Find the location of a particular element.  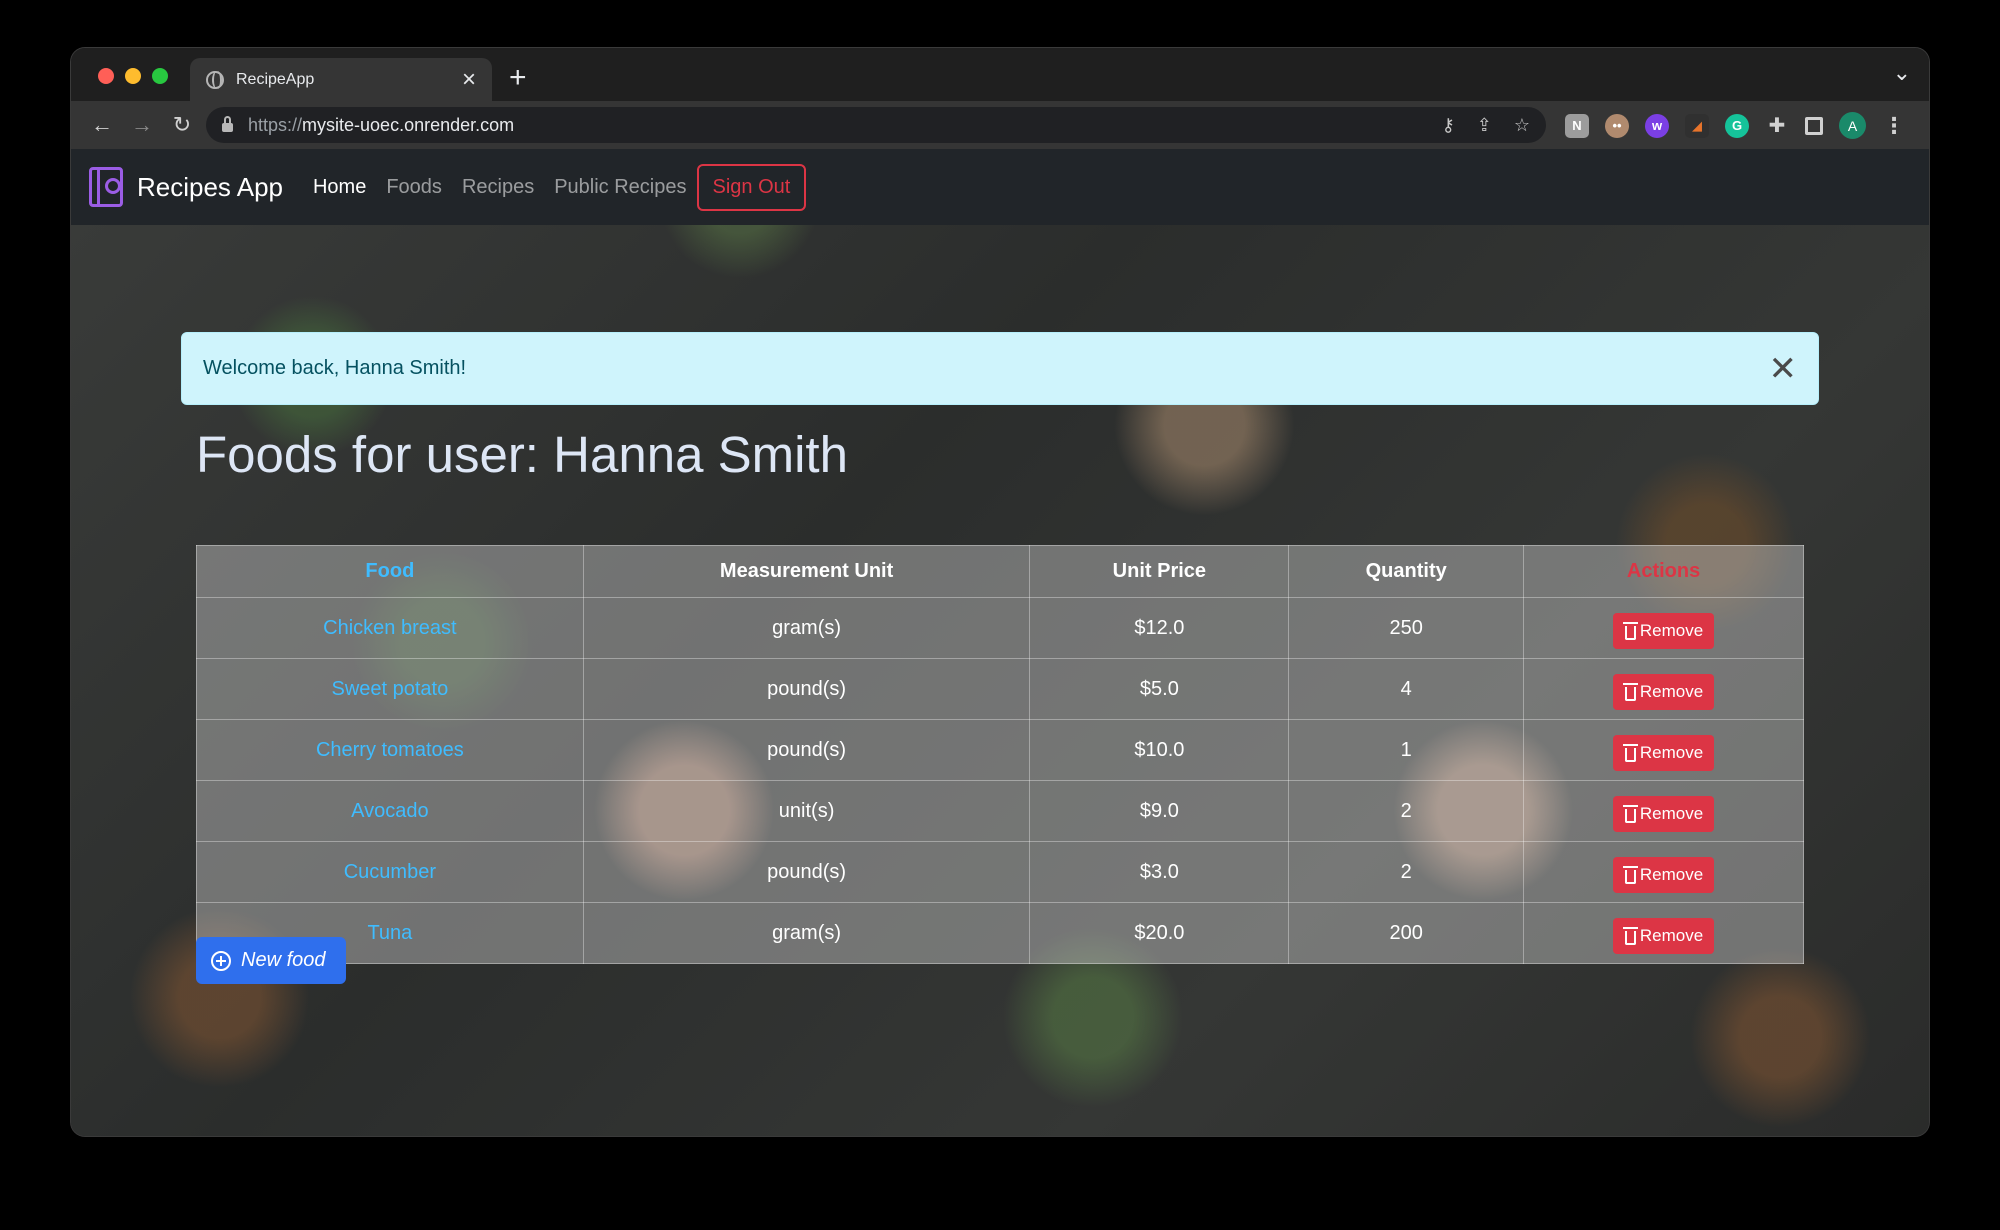

nav-link-recipes: Recipes is located at coordinates (498, 187).